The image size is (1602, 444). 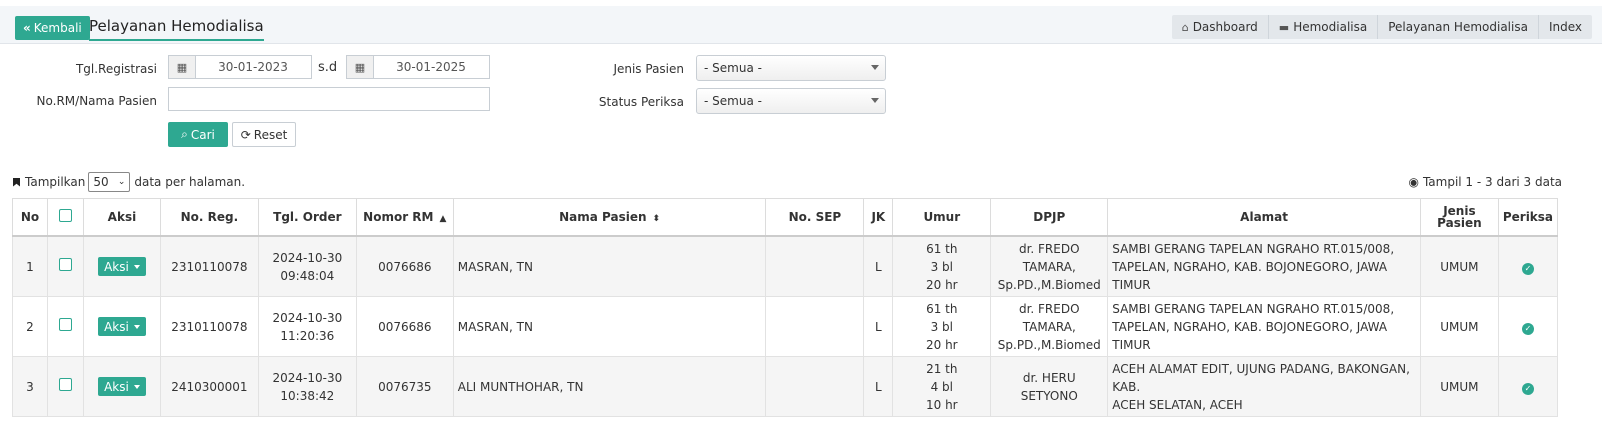 I want to click on record-count: ◉ Tampil 1 - 3 dari 3 data, so click(x=1485, y=182).